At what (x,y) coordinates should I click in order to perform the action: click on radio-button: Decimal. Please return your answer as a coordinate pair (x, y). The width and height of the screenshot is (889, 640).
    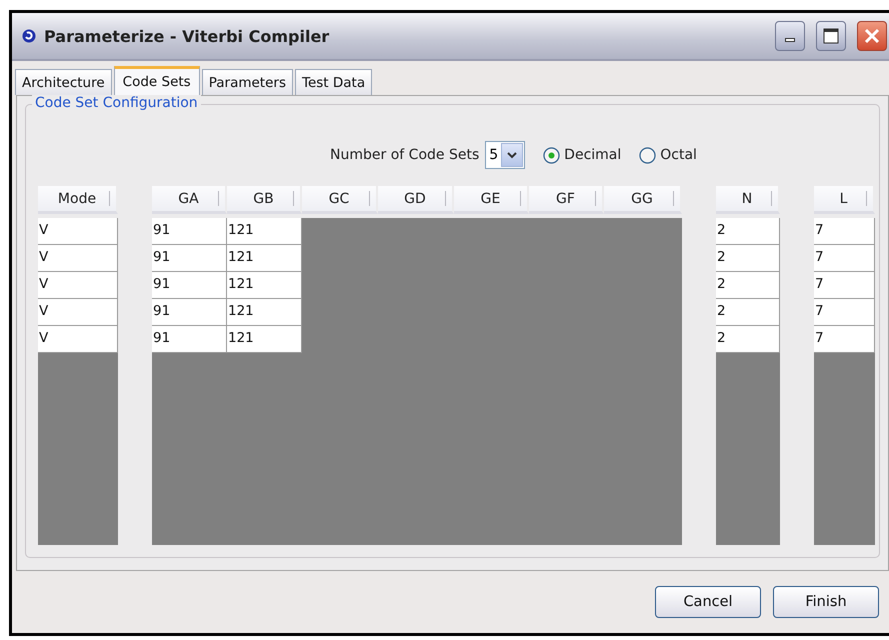
    Looking at the image, I should click on (582, 155).